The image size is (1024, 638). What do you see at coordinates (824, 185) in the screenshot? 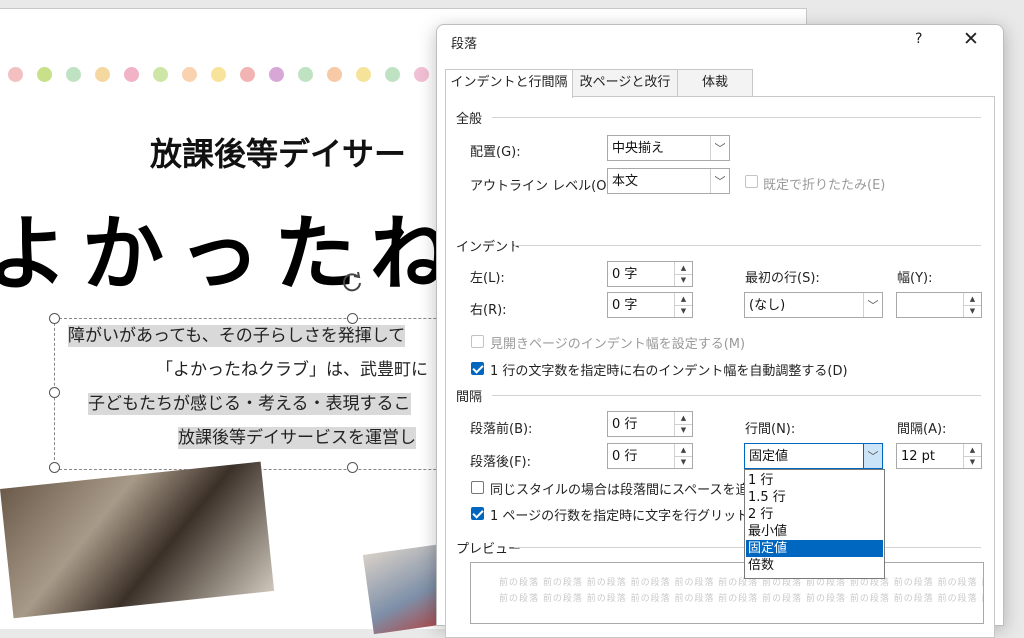
I see `collapsed-label: 既定で折りたたみ(E)` at bounding box center [824, 185].